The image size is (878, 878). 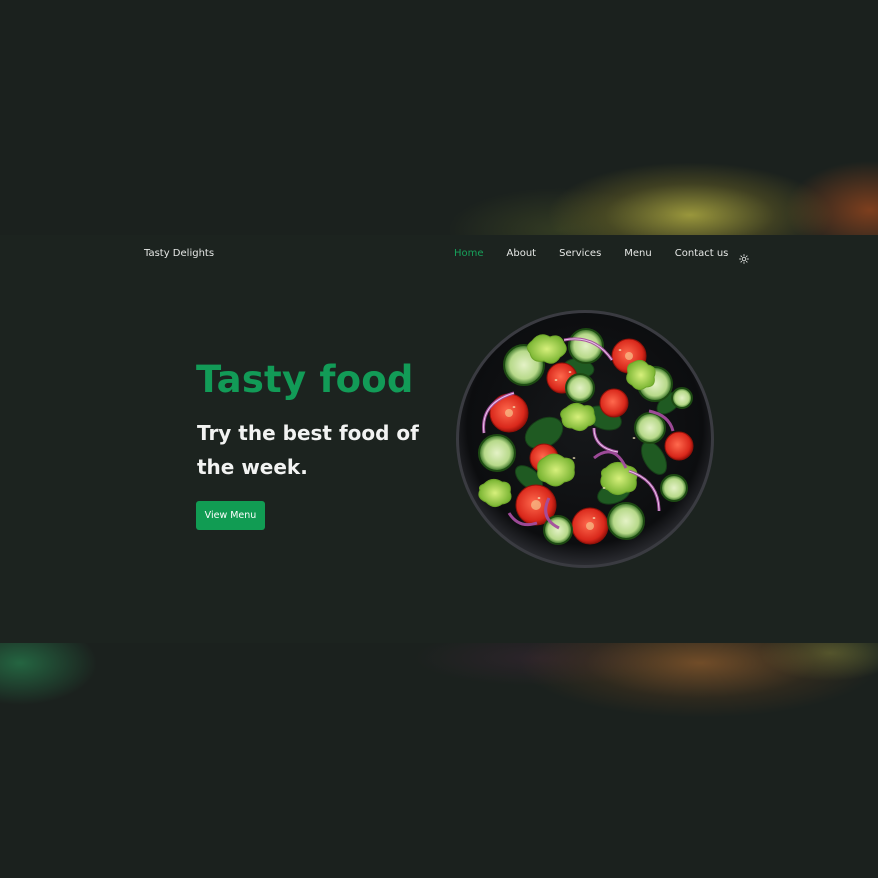 What do you see at coordinates (522, 253) in the screenshot?
I see `nav-item-about: About` at bounding box center [522, 253].